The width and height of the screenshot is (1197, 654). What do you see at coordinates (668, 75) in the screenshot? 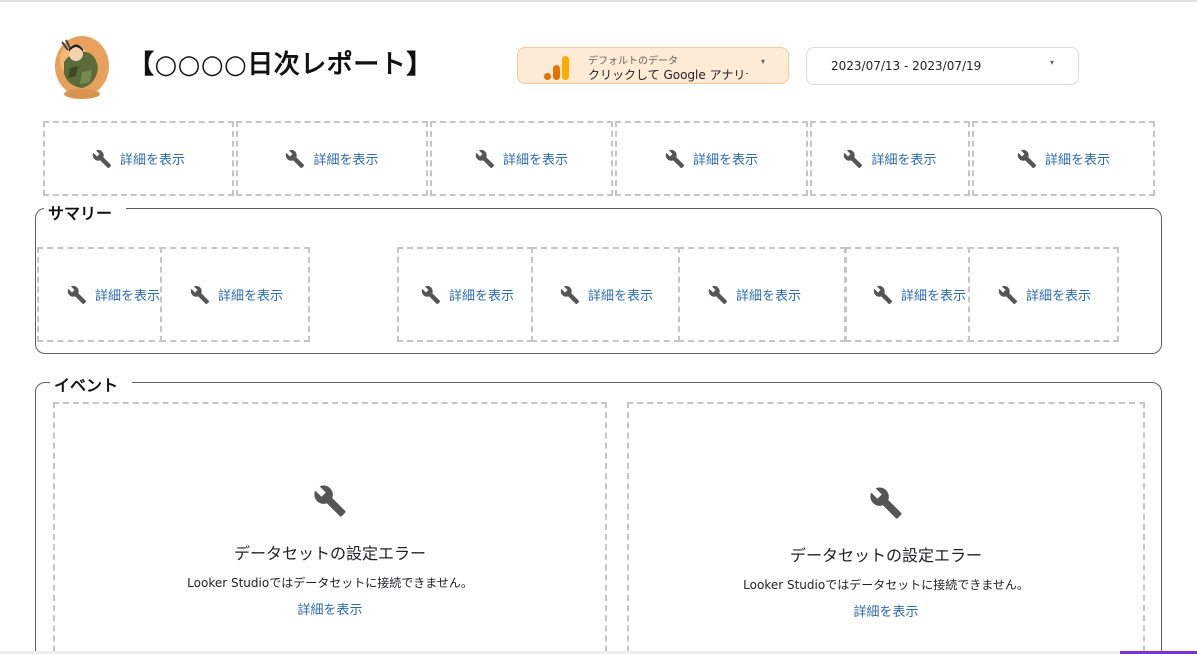
I see `data-source-value: クリックして Google アナリティクス` at bounding box center [668, 75].